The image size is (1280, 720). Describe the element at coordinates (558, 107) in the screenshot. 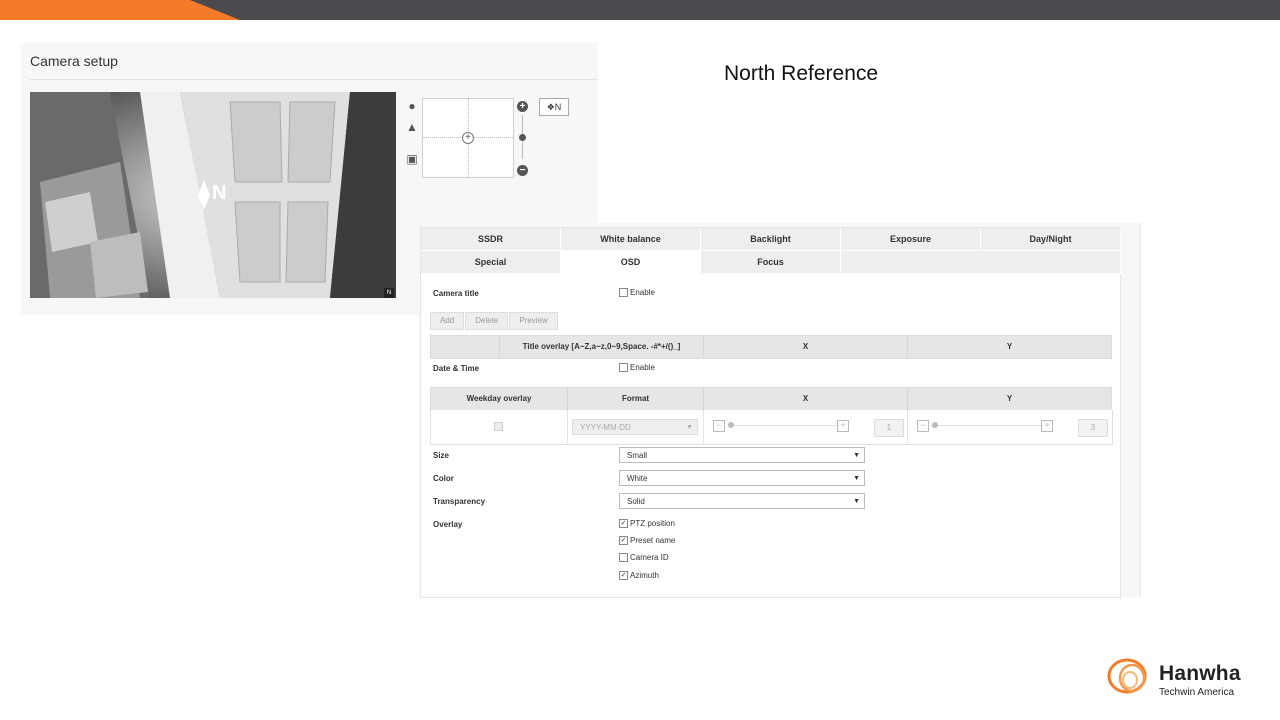

I see `north-button-label: N` at that location.